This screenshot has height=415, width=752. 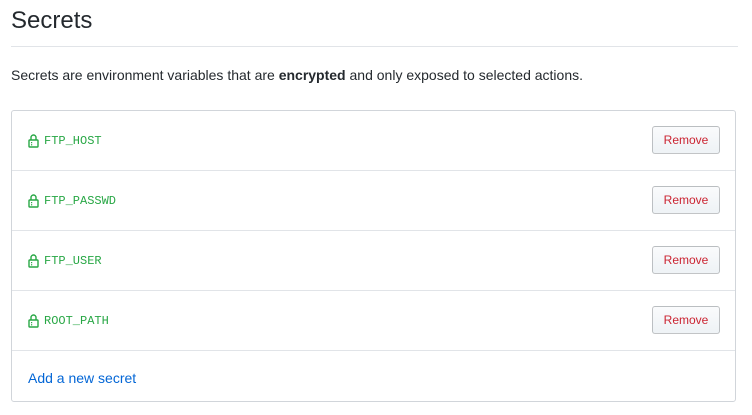 What do you see at coordinates (373, 321) in the screenshot?
I see `secret-row: ROOT_PATH Remove` at bounding box center [373, 321].